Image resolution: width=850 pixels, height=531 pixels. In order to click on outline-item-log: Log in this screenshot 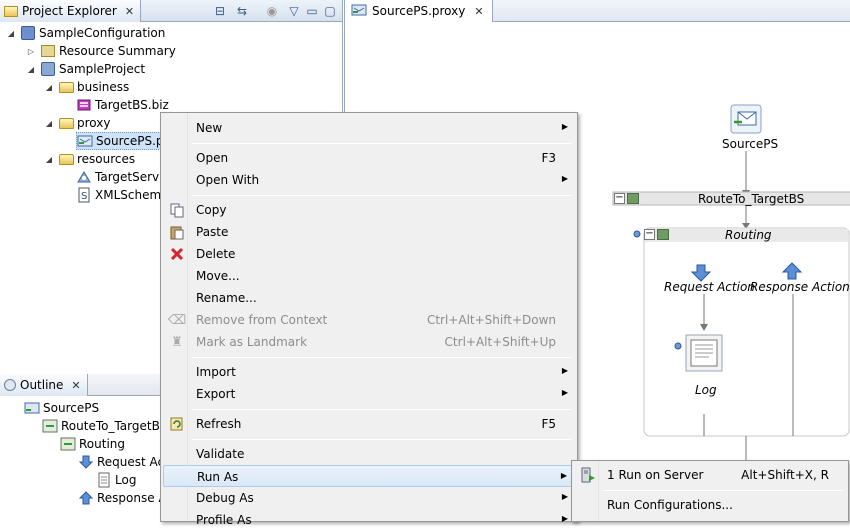, I will do `click(116, 480)`.